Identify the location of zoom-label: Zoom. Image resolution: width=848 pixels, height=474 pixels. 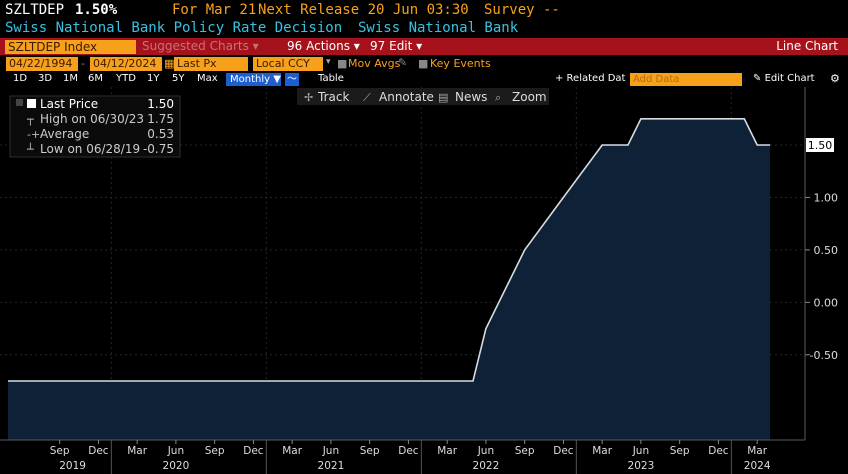
(529, 97).